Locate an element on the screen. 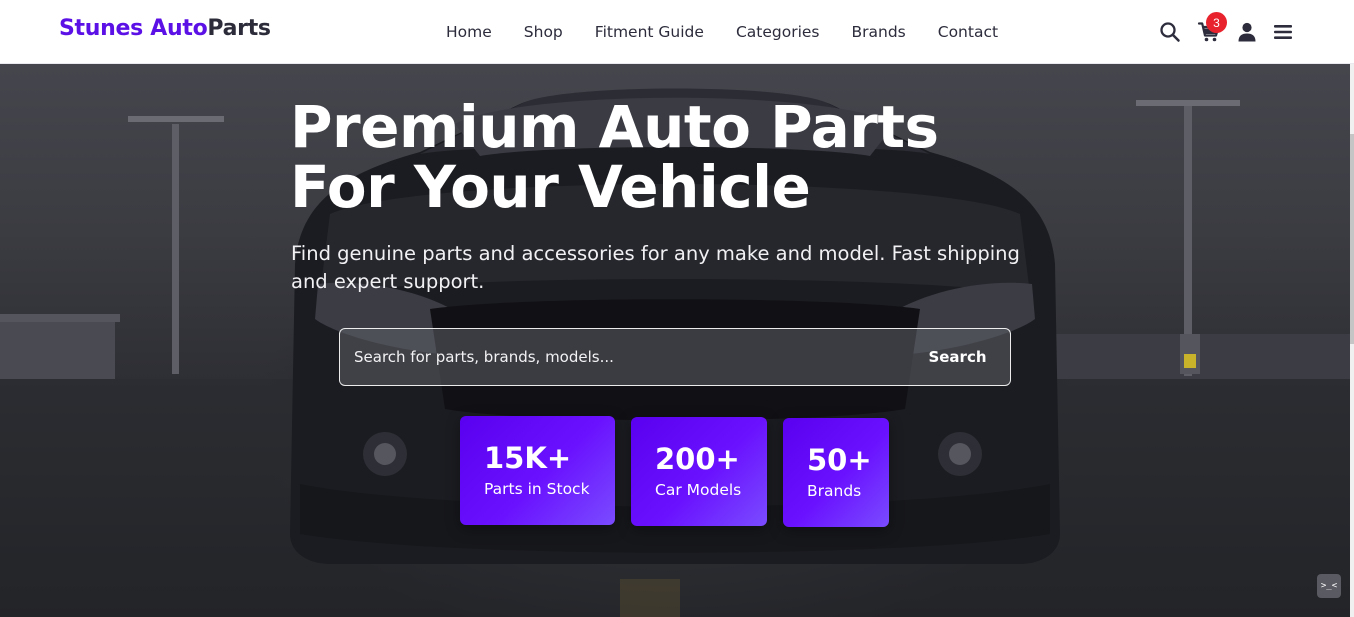  stat-label: Brands is located at coordinates (834, 491).